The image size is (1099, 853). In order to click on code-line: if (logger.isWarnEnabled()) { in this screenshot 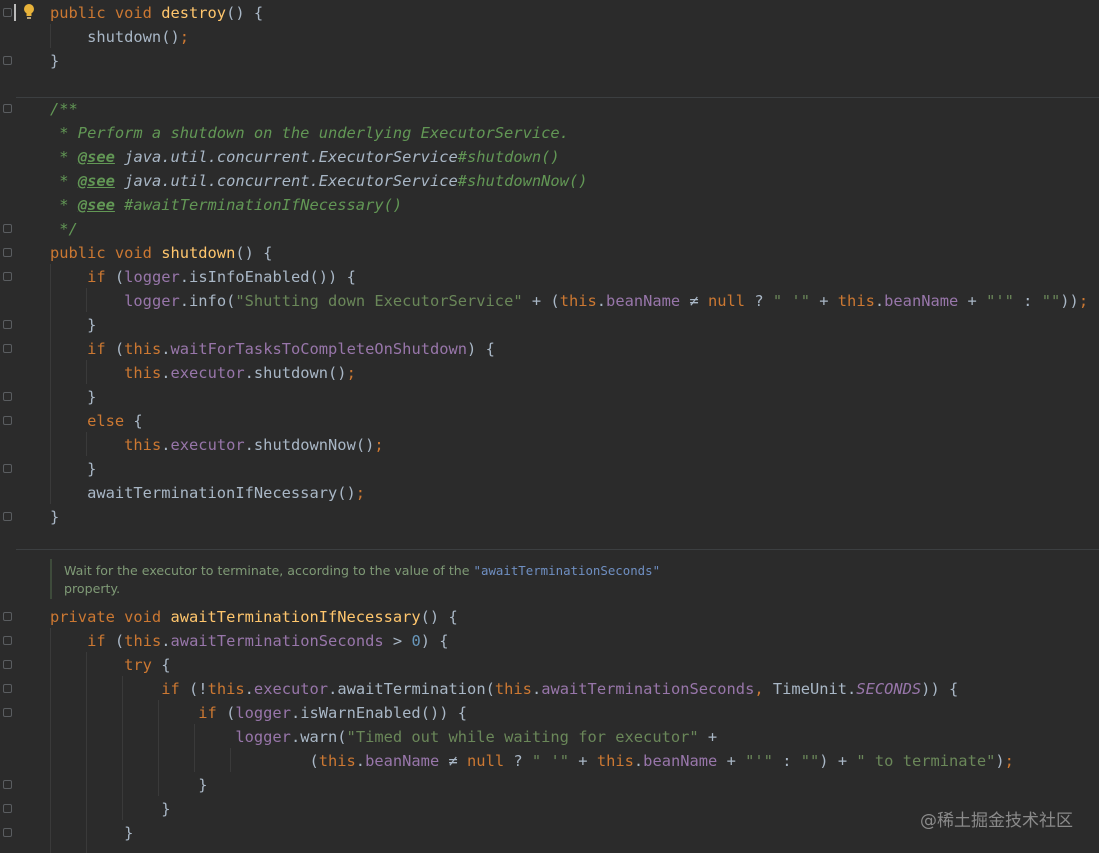, I will do `click(258, 713)`.